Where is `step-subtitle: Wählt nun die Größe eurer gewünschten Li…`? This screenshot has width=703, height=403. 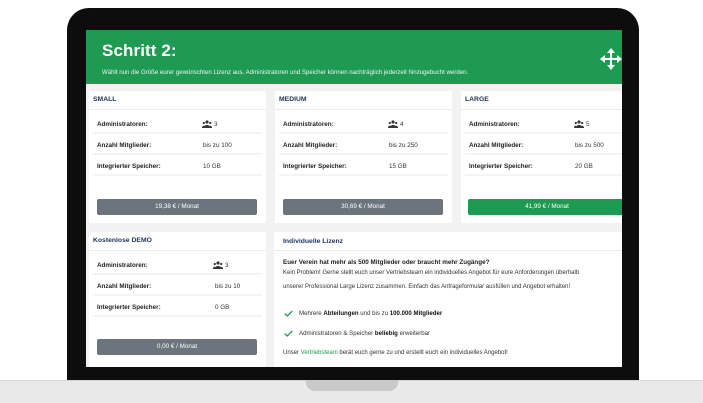
step-subtitle: Wählt nun die Größe eurer gewünschten Li… is located at coordinates (285, 72).